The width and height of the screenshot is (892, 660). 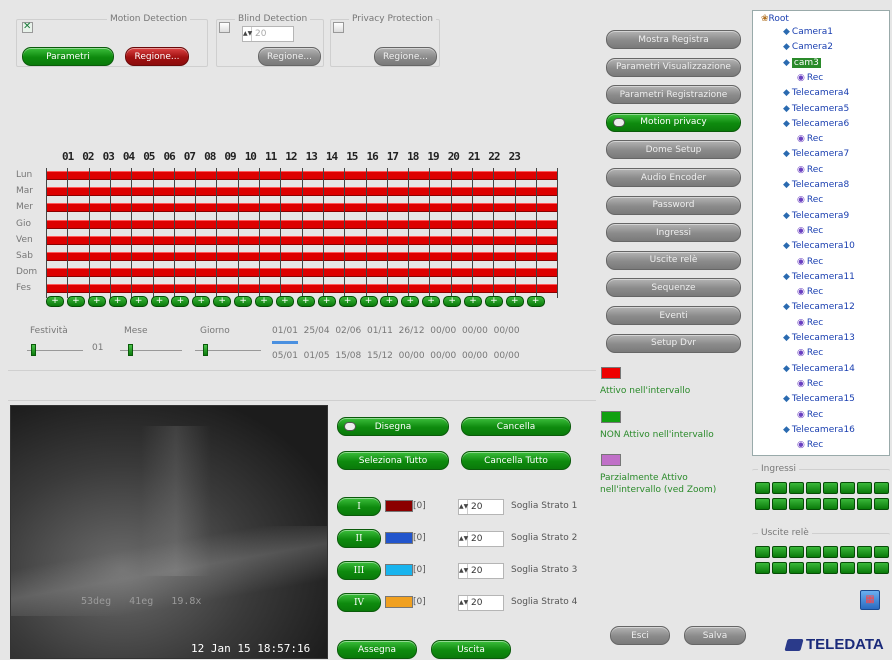 I want to click on record-icon: ◉, so click(x=801, y=414).